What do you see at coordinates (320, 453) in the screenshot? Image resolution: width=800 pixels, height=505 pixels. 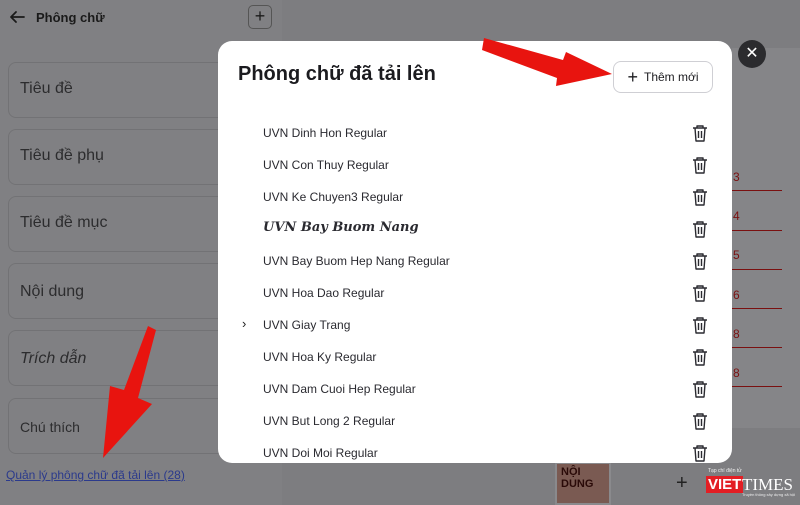 I see `font-name: UVN Doi Moi Regular` at bounding box center [320, 453].